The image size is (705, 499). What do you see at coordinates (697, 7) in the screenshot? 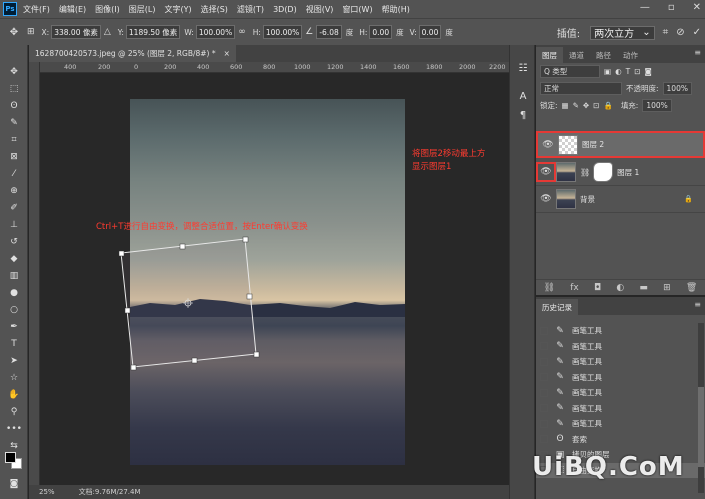
I see `close-icon: ✕` at bounding box center [697, 7].